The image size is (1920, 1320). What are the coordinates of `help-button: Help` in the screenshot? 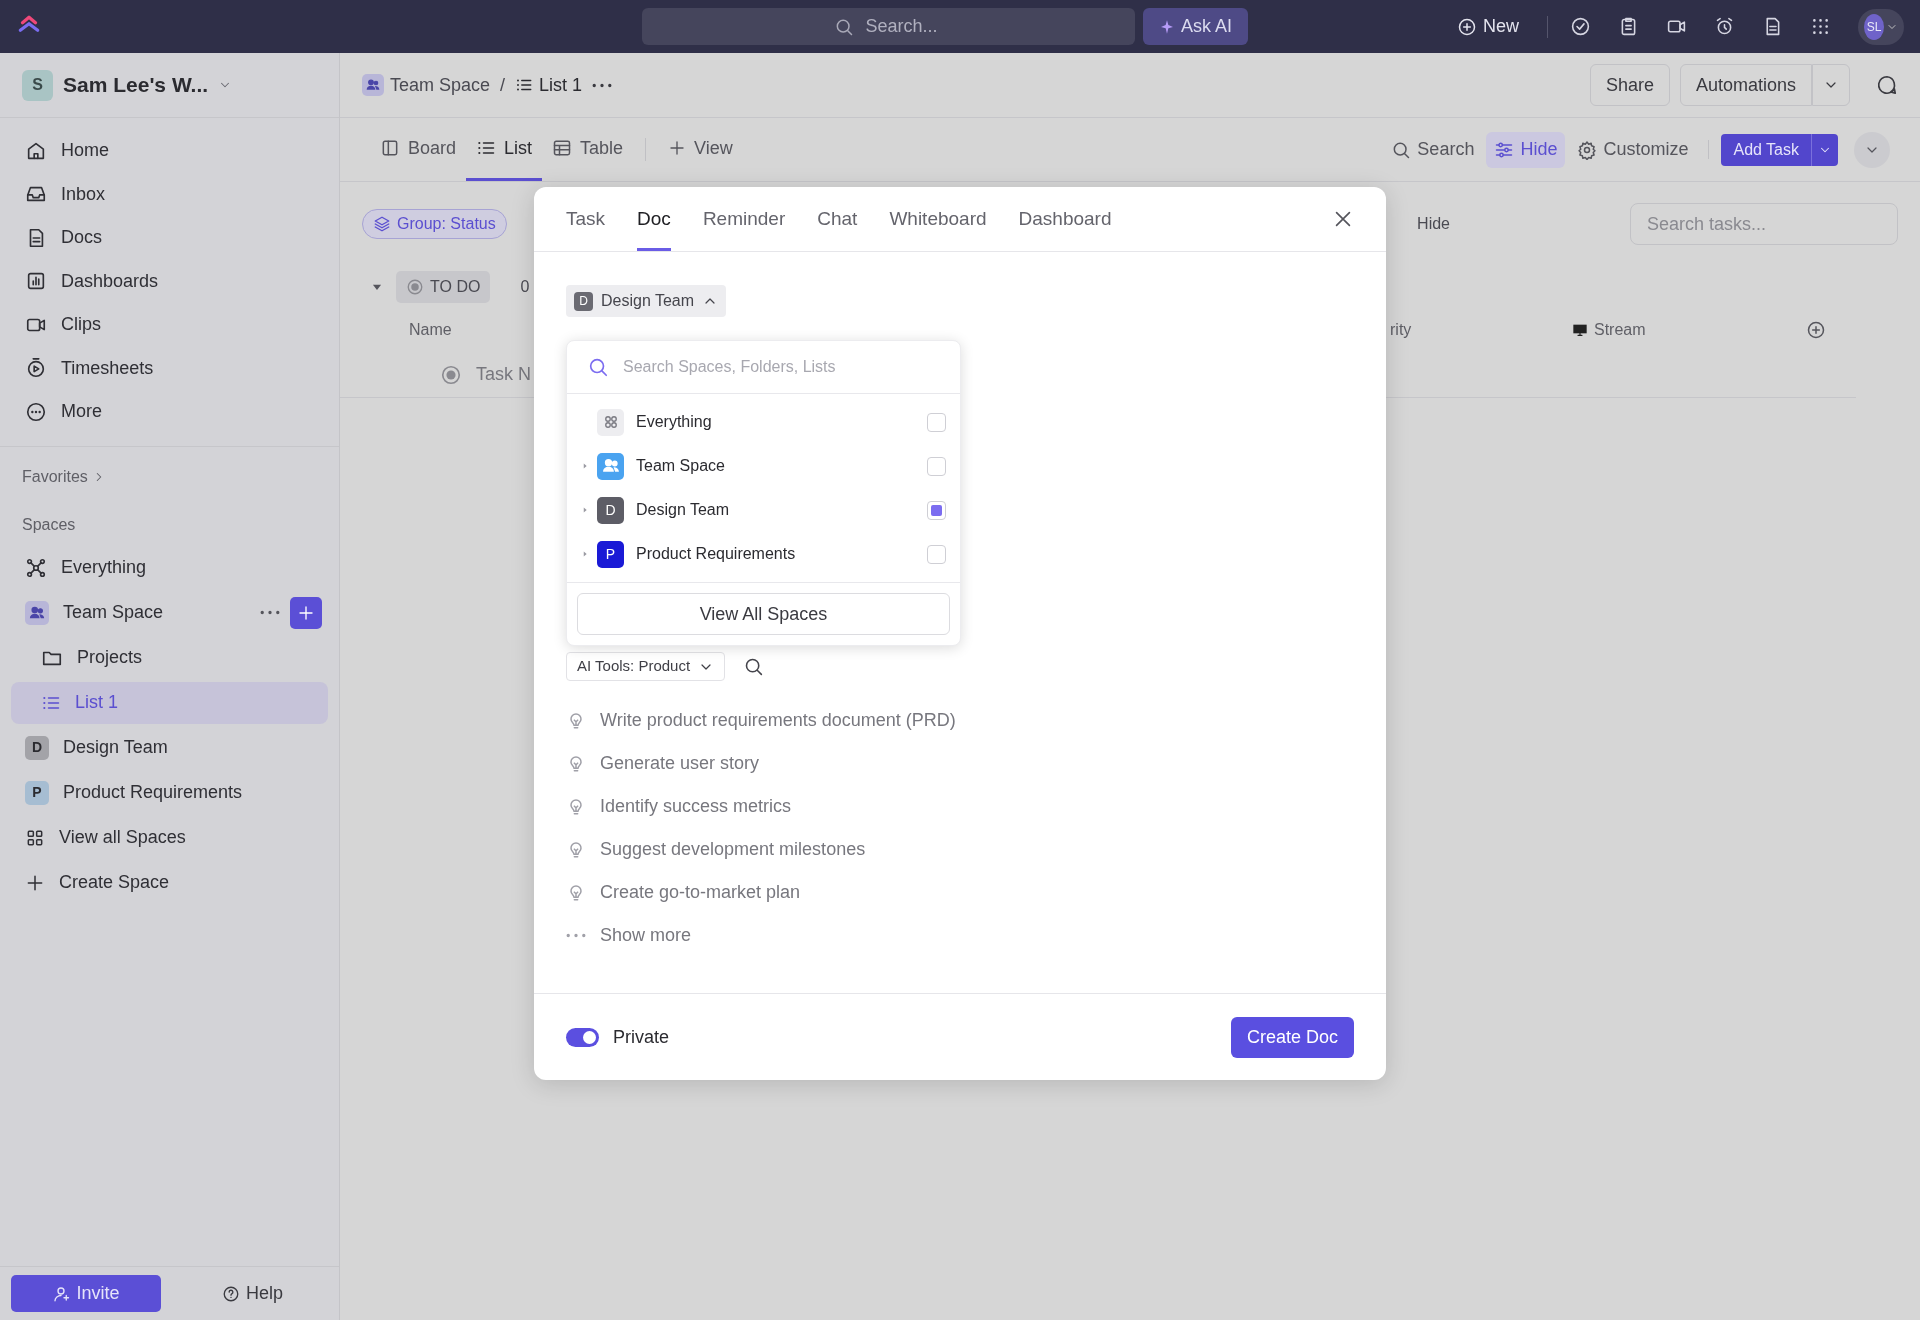 It's located at (253, 1293).